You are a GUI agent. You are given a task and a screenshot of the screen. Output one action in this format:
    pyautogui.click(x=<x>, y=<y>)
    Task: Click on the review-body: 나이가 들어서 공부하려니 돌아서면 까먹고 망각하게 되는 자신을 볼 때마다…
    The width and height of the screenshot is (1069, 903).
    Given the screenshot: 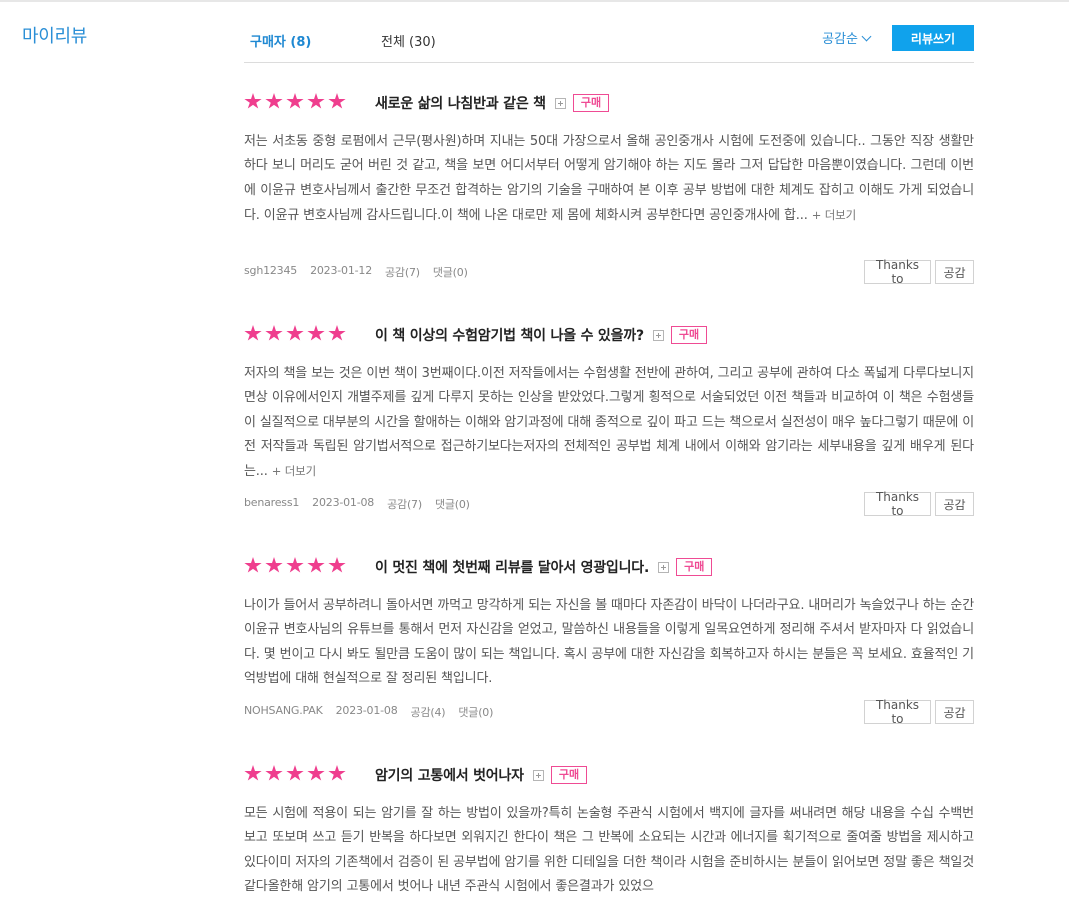 What is the action you would take?
    pyautogui.click(x=609, y=642)
    